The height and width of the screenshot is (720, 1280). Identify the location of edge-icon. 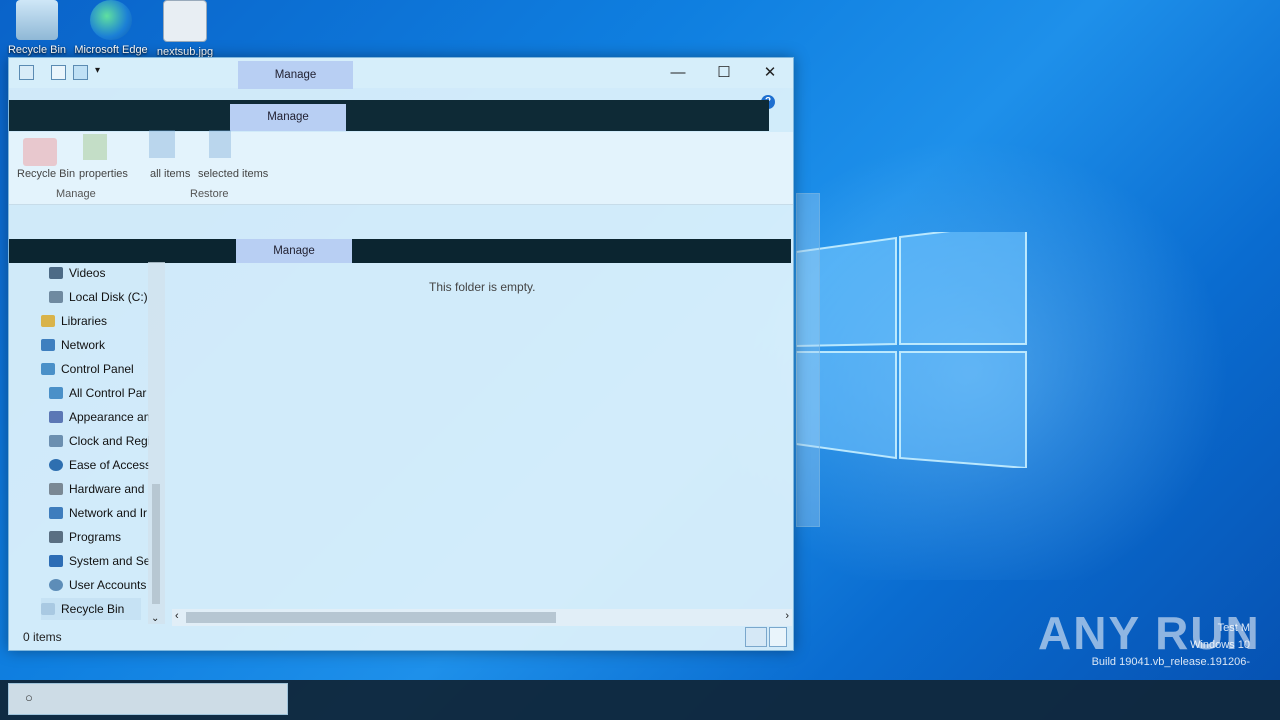
(111, 20).